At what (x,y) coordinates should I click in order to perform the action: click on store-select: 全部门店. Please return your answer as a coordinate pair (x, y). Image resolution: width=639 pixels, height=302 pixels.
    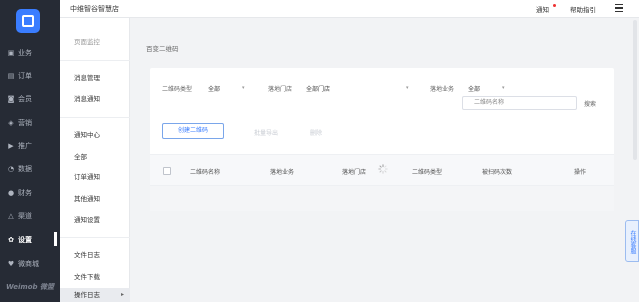
    Looking at the image, I should click on (318, 88).